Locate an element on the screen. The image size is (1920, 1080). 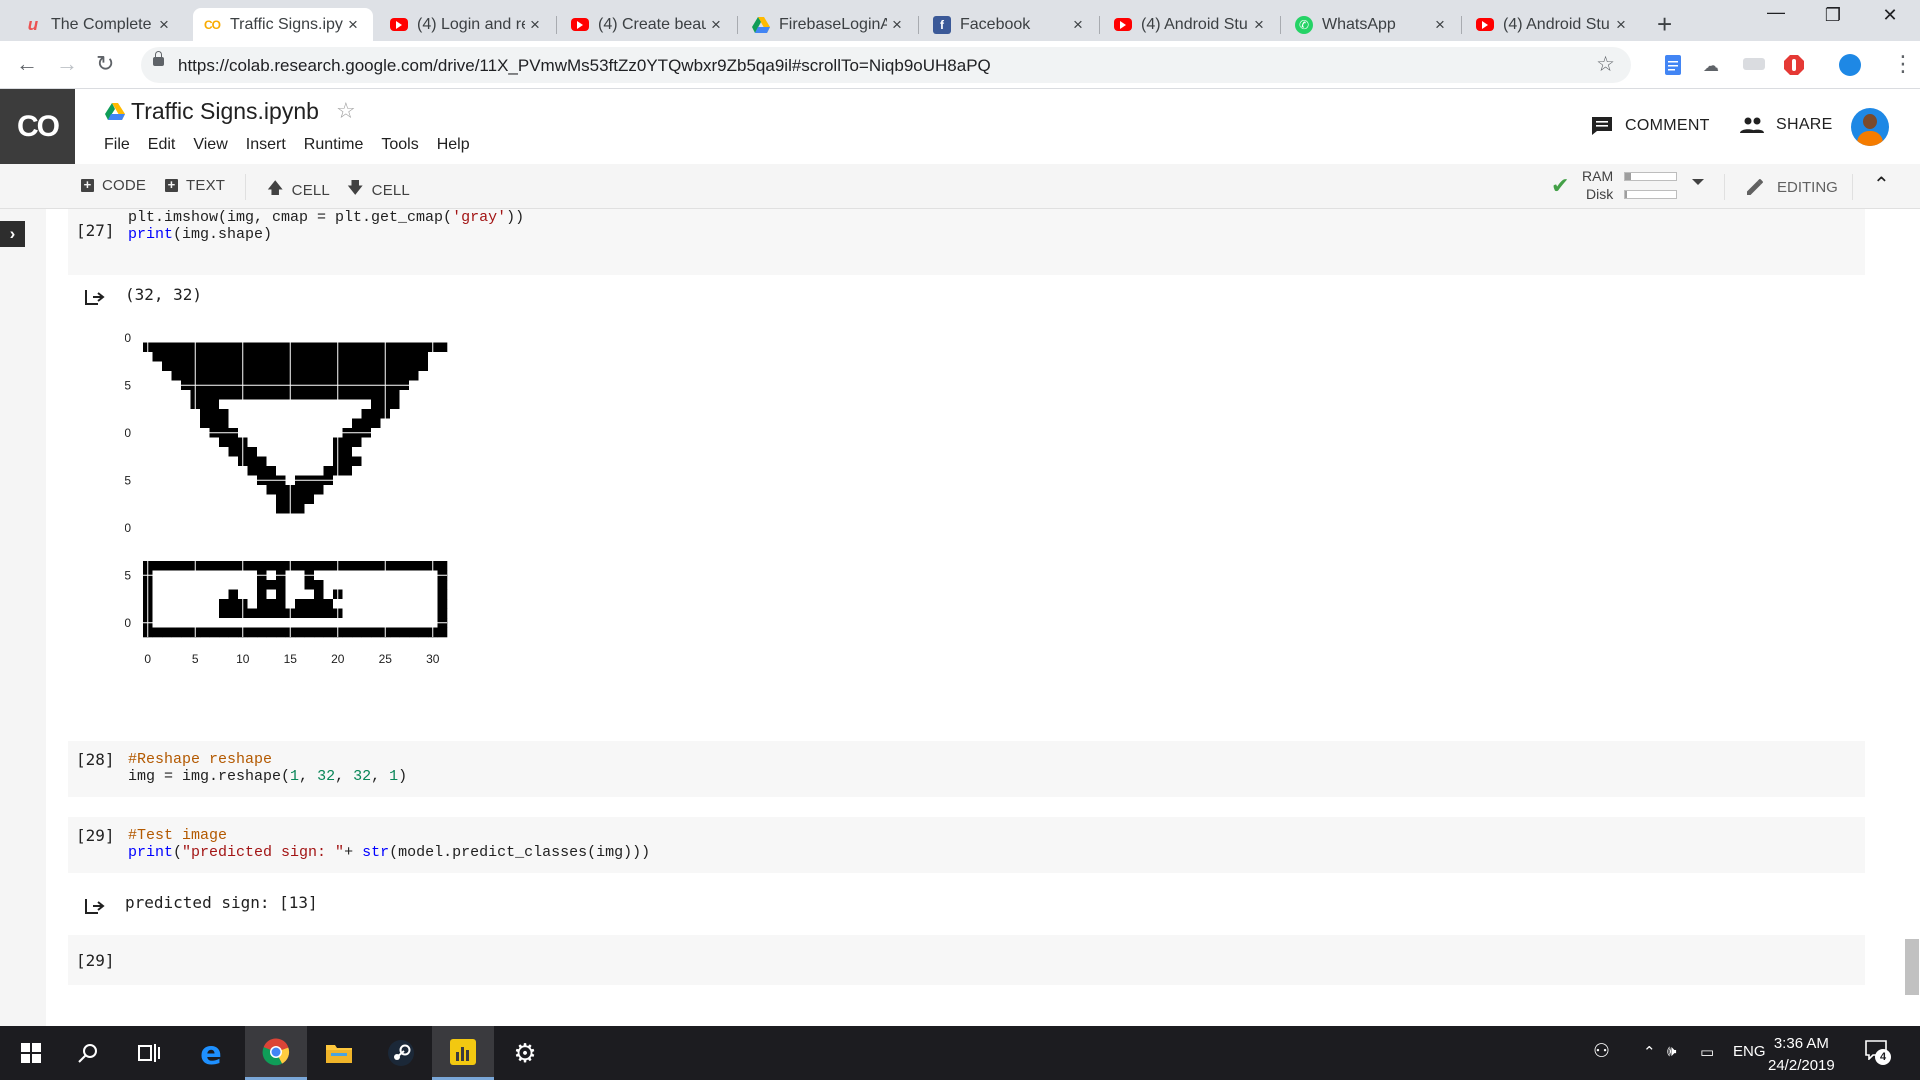
facebook-icon: f is located at coordinates (942, 24).